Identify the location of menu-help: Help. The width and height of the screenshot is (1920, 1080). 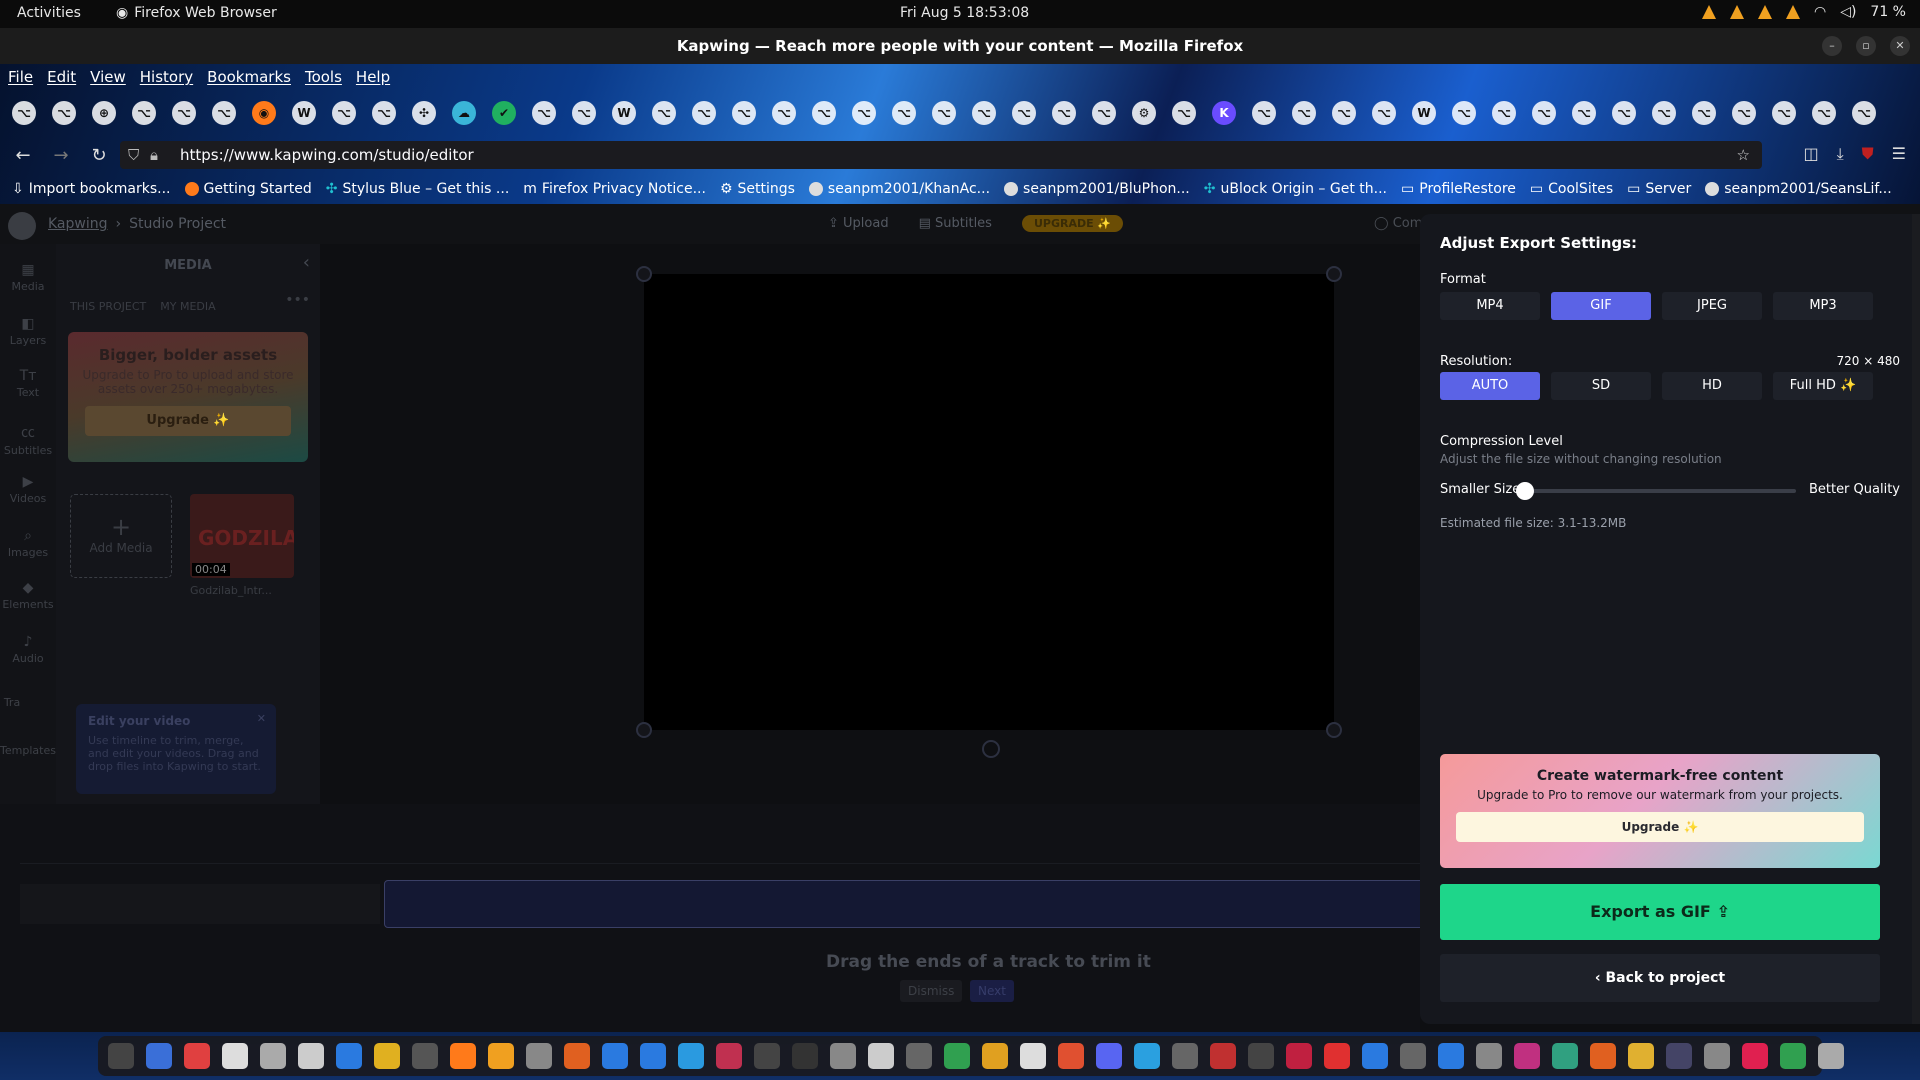
(373, 77).